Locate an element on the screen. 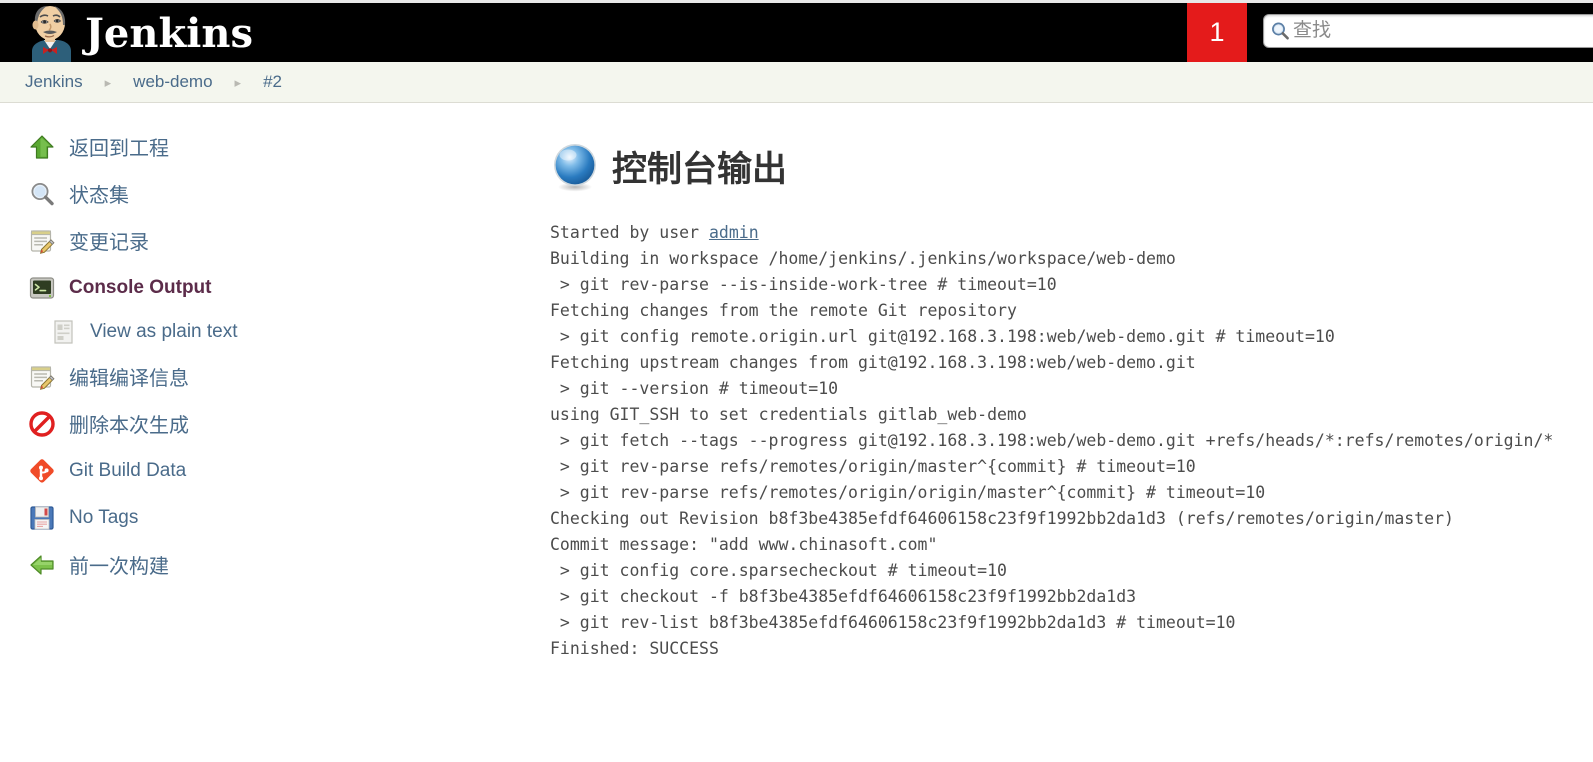 This screenshot has width=1593, height=762. header-hairline is located at coordinates (796, 1).